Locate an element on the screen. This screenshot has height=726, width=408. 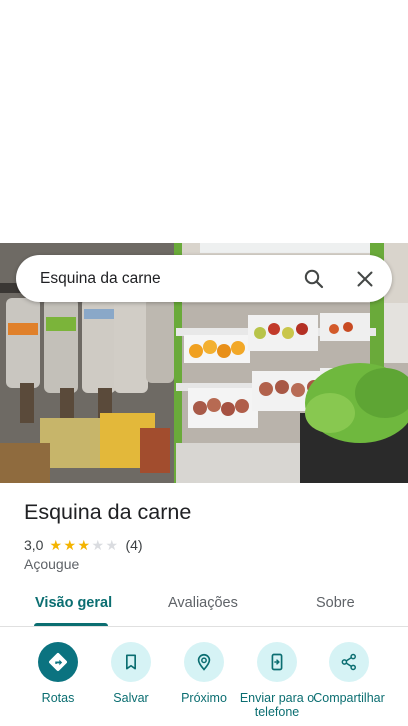
place-title: Esquina da carne is located at coordinates (108, 512).